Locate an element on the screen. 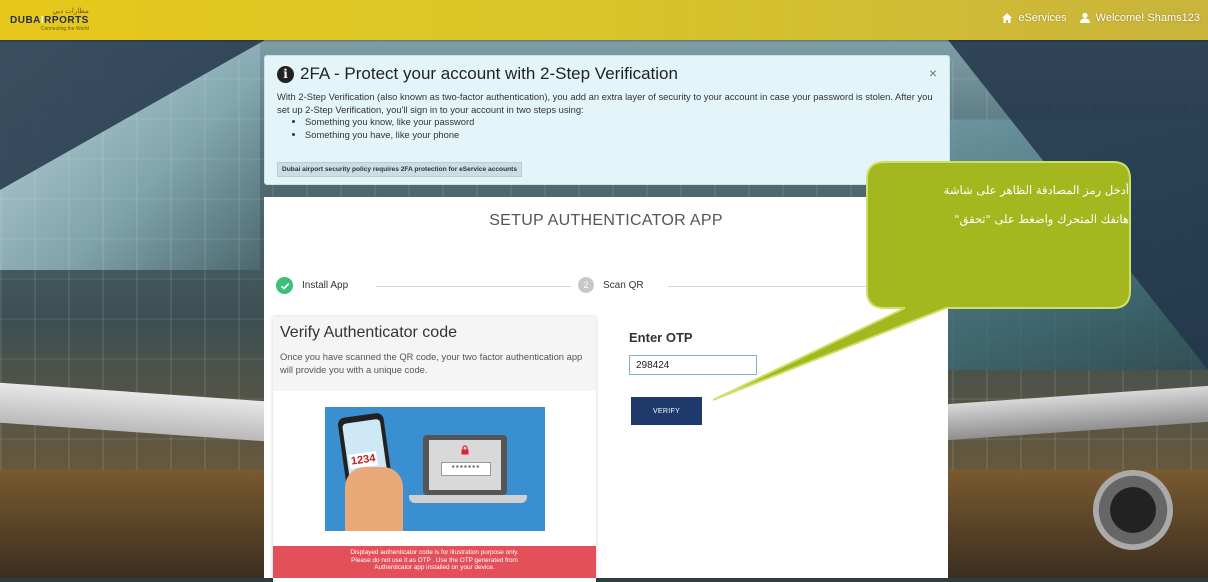  user-account-link: Welcome! Shams123 is located at coordinates (1139, 18).